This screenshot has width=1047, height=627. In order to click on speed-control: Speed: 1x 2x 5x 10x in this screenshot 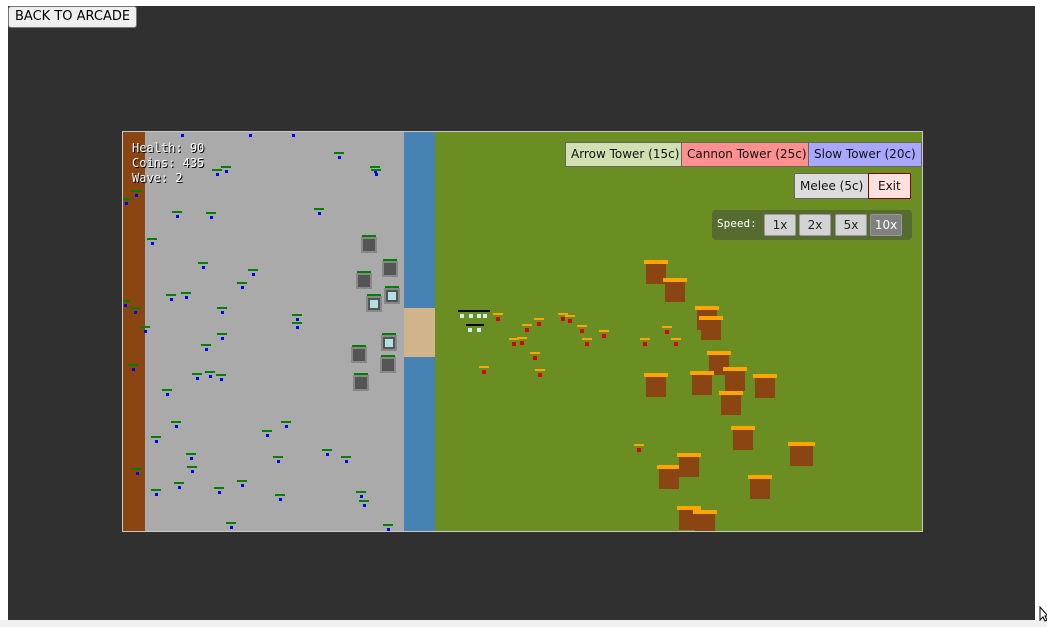, I will do `click(812, 225)`.